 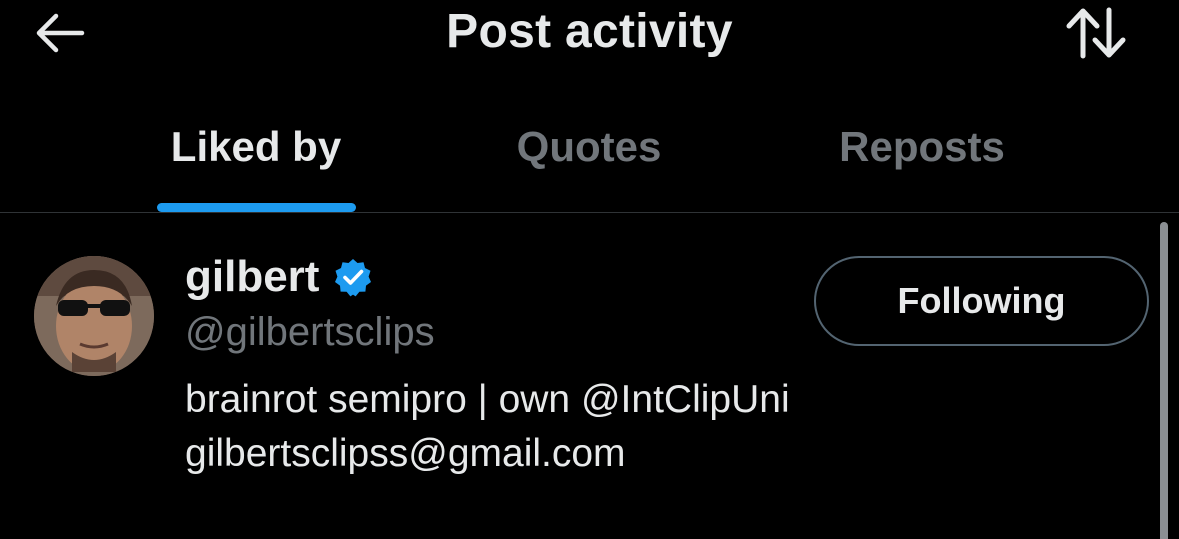 What do you see at coordinates (1164, 380) in the screenshot?
I see `scrollbar` at bounding box center [1164, 380].